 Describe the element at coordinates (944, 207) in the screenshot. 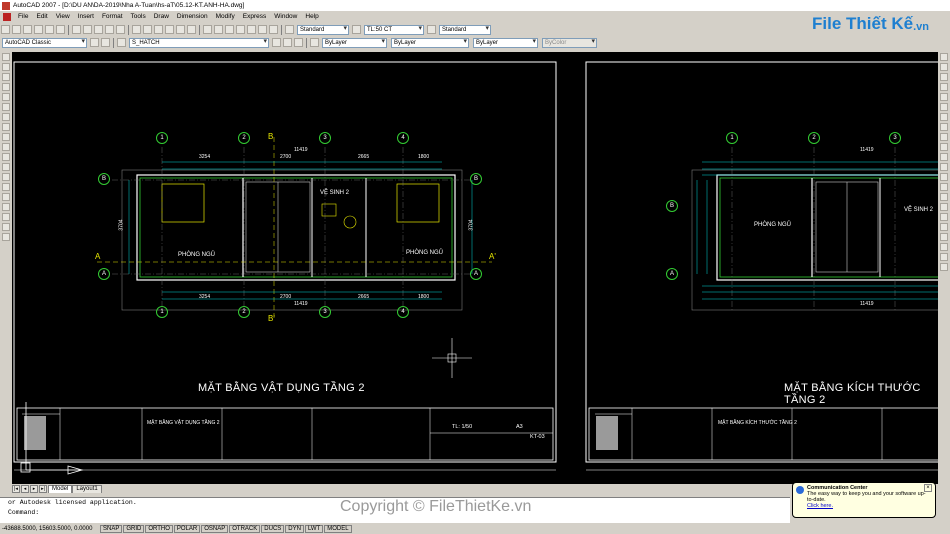

I see `fillet-icon` at that location.